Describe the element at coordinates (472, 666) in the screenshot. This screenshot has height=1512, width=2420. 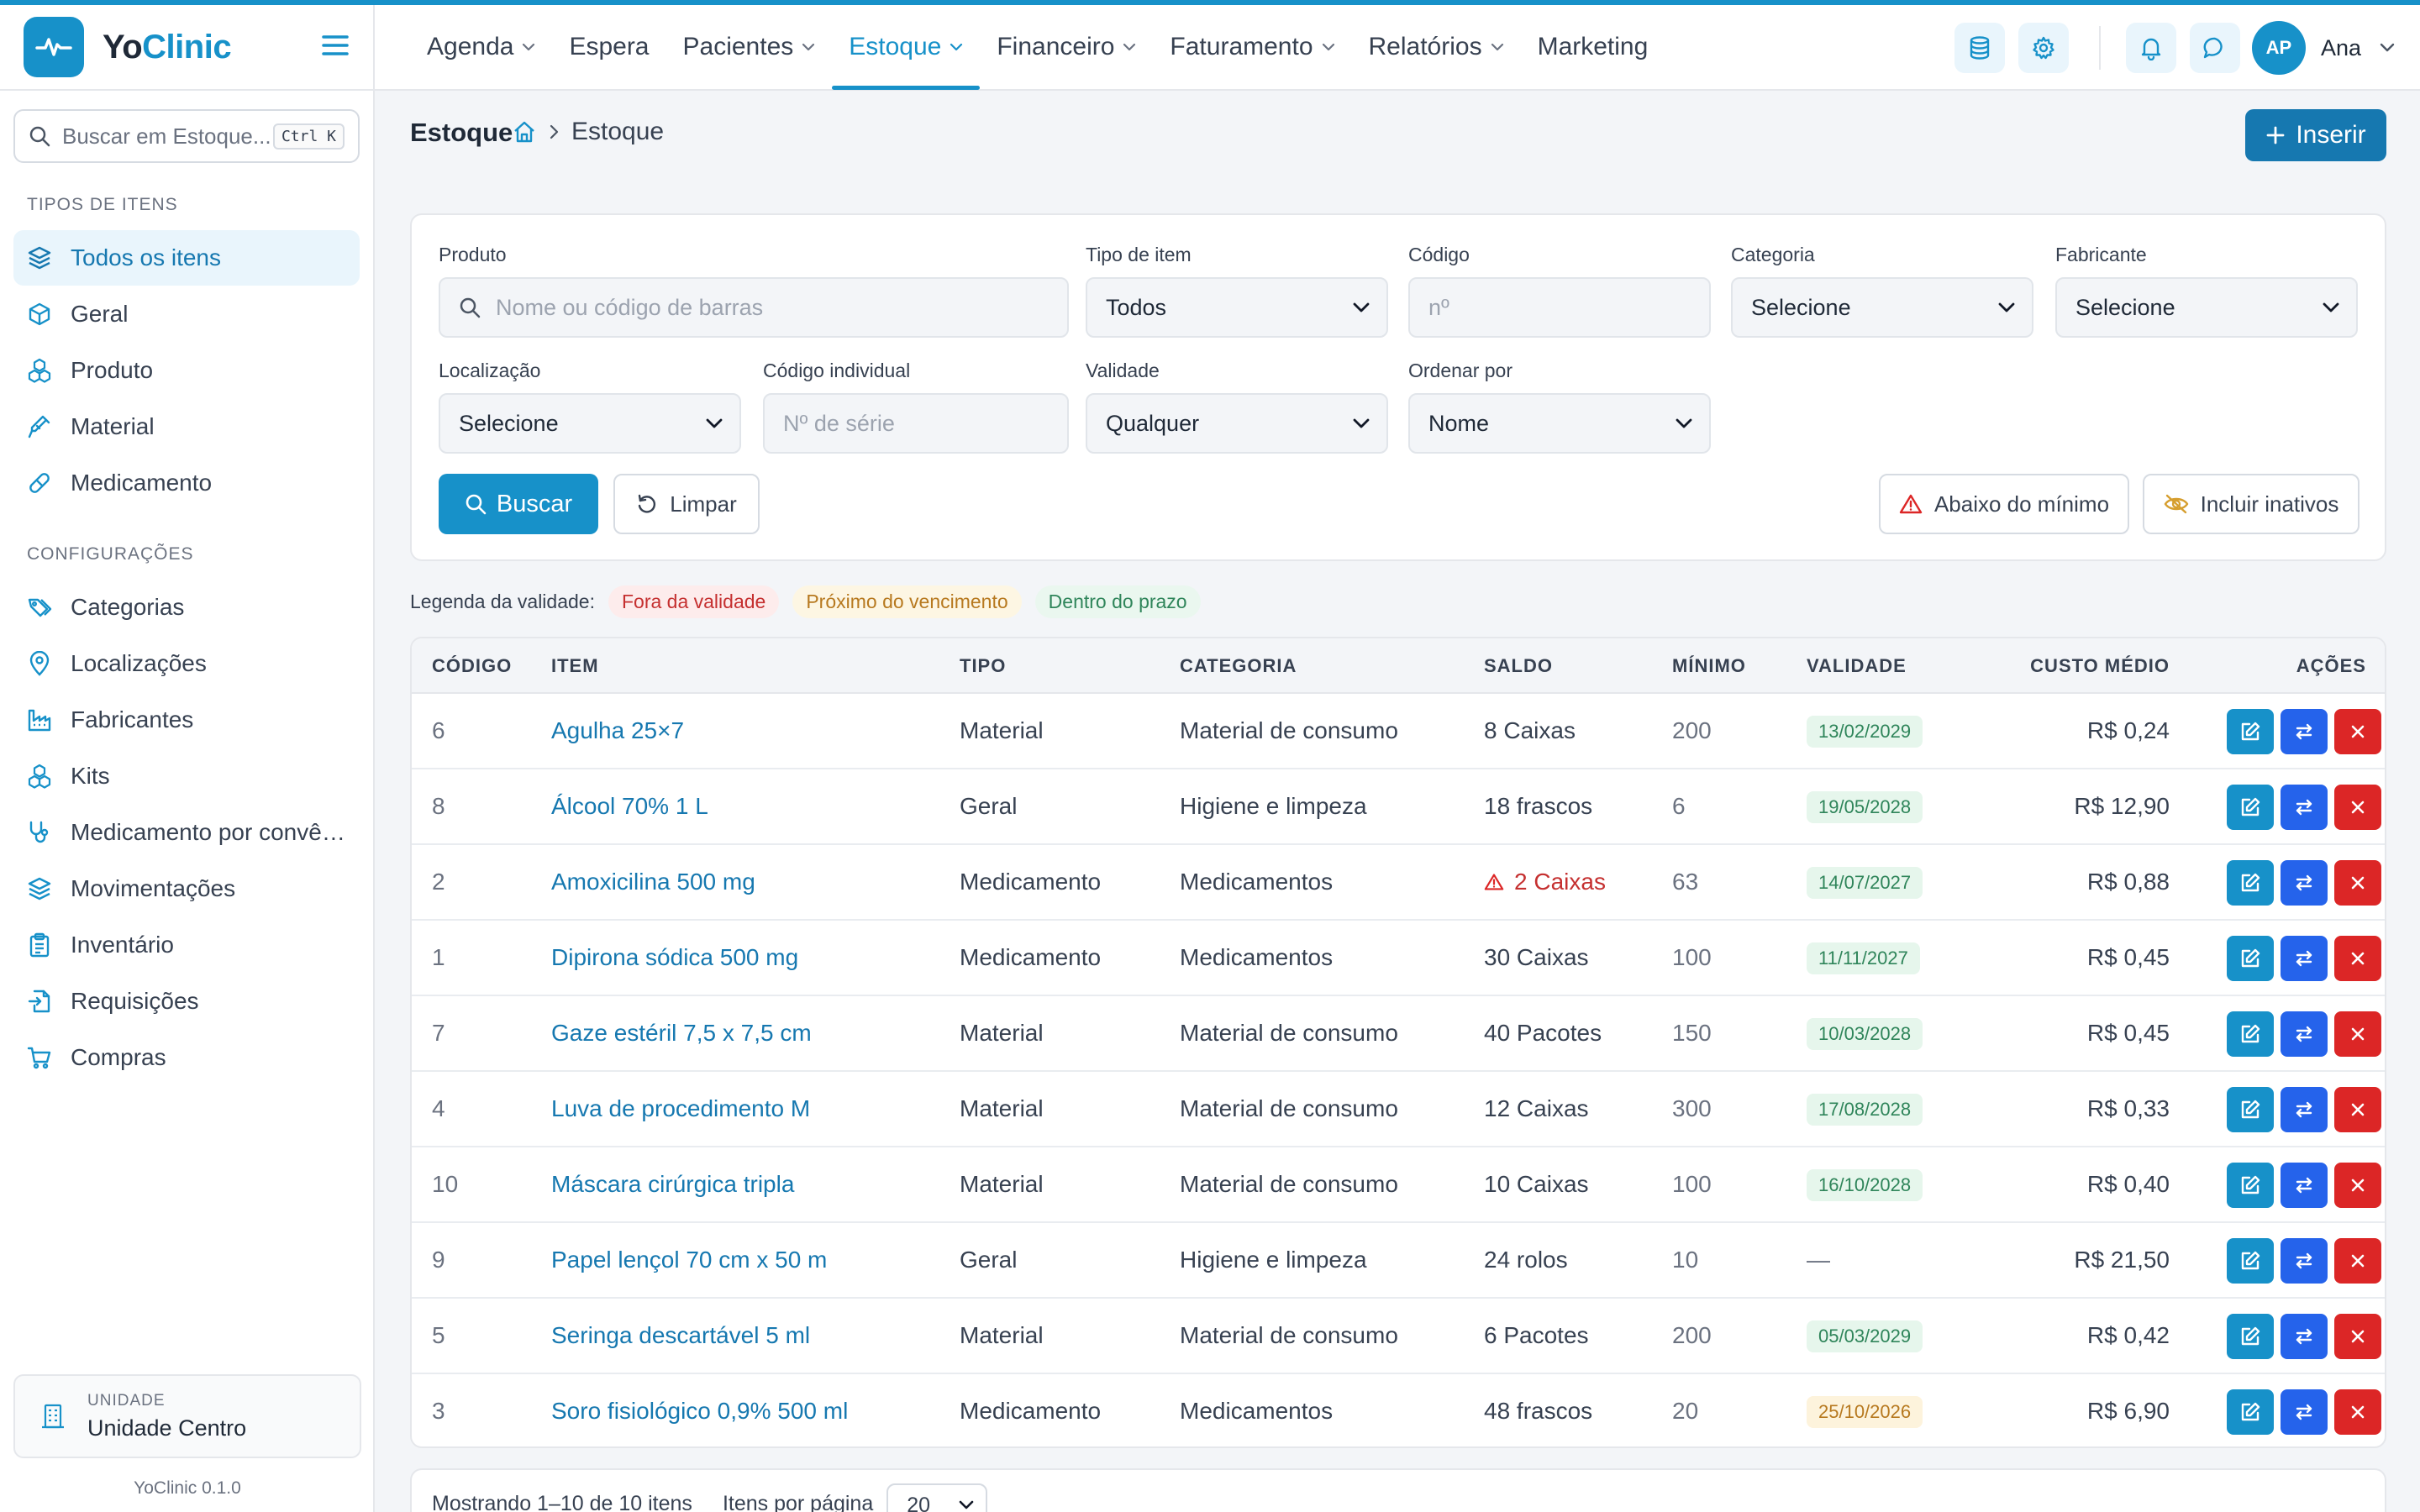
I see `col-codigo: CÓDIGO` at that location.